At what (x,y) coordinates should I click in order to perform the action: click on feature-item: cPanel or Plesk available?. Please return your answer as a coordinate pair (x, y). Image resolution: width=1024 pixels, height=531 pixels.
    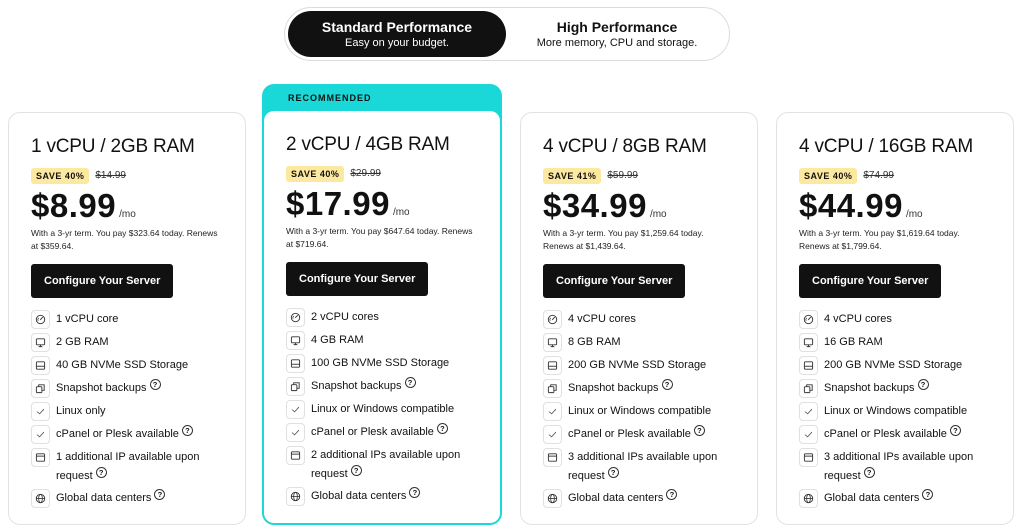
    Looking at the image, I should click on (132, 434).